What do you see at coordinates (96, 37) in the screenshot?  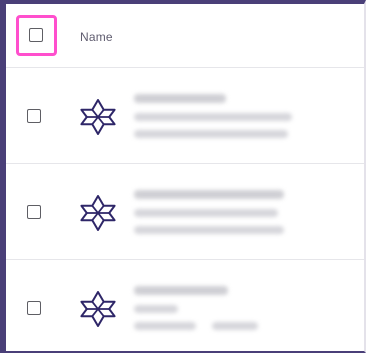 I see `column-header-name: Name` at bounding box center [96, 37].